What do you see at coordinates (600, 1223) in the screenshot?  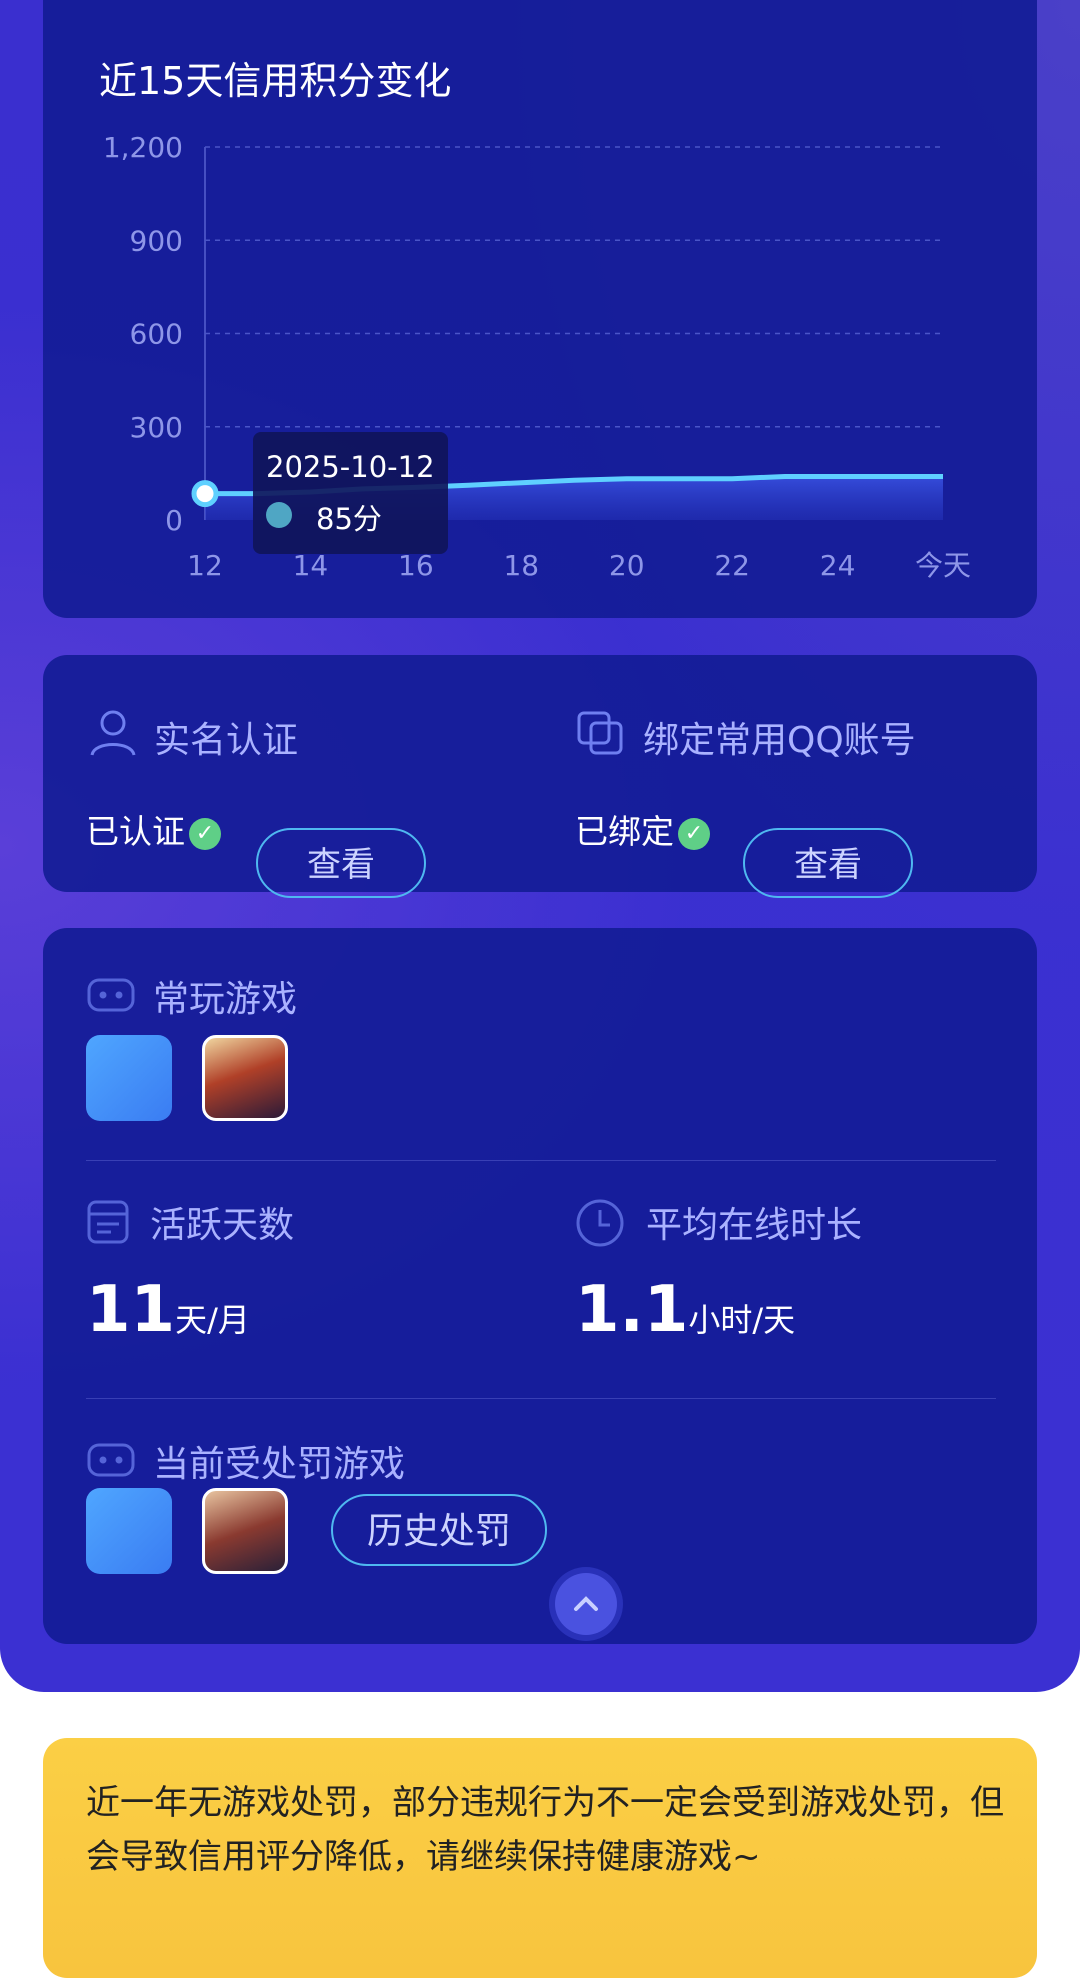 I see `clock-icon` at bounding box center [600, 1223].